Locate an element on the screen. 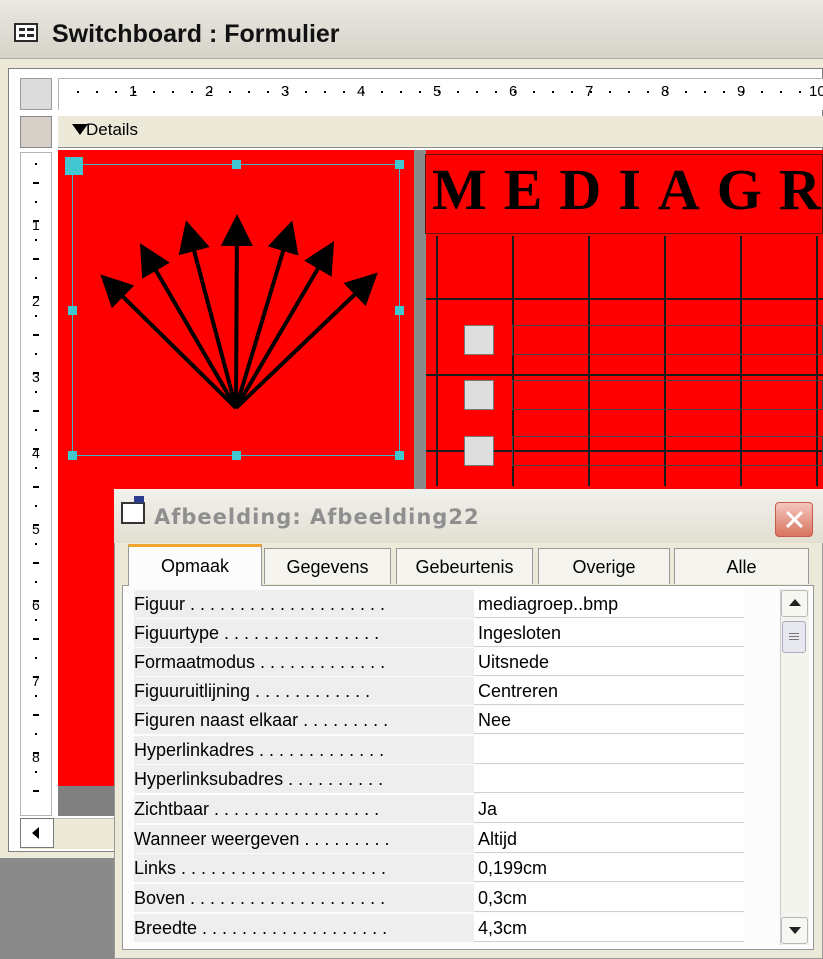 This screenshot has height=959, width=823. property-value: 4,3cm is located at coordinates (609, 928).